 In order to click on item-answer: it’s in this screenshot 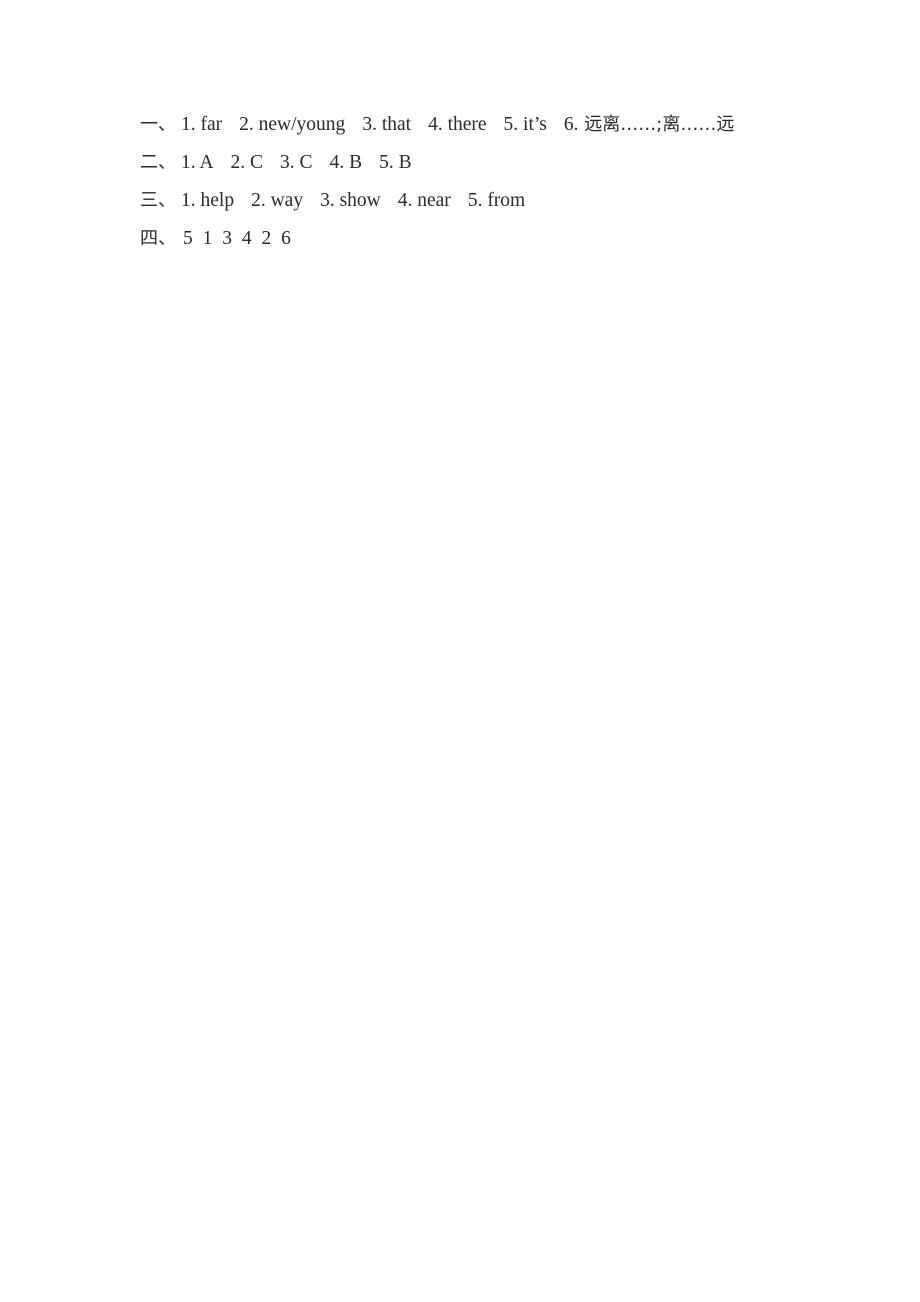, I will do `click(535, 124)`.